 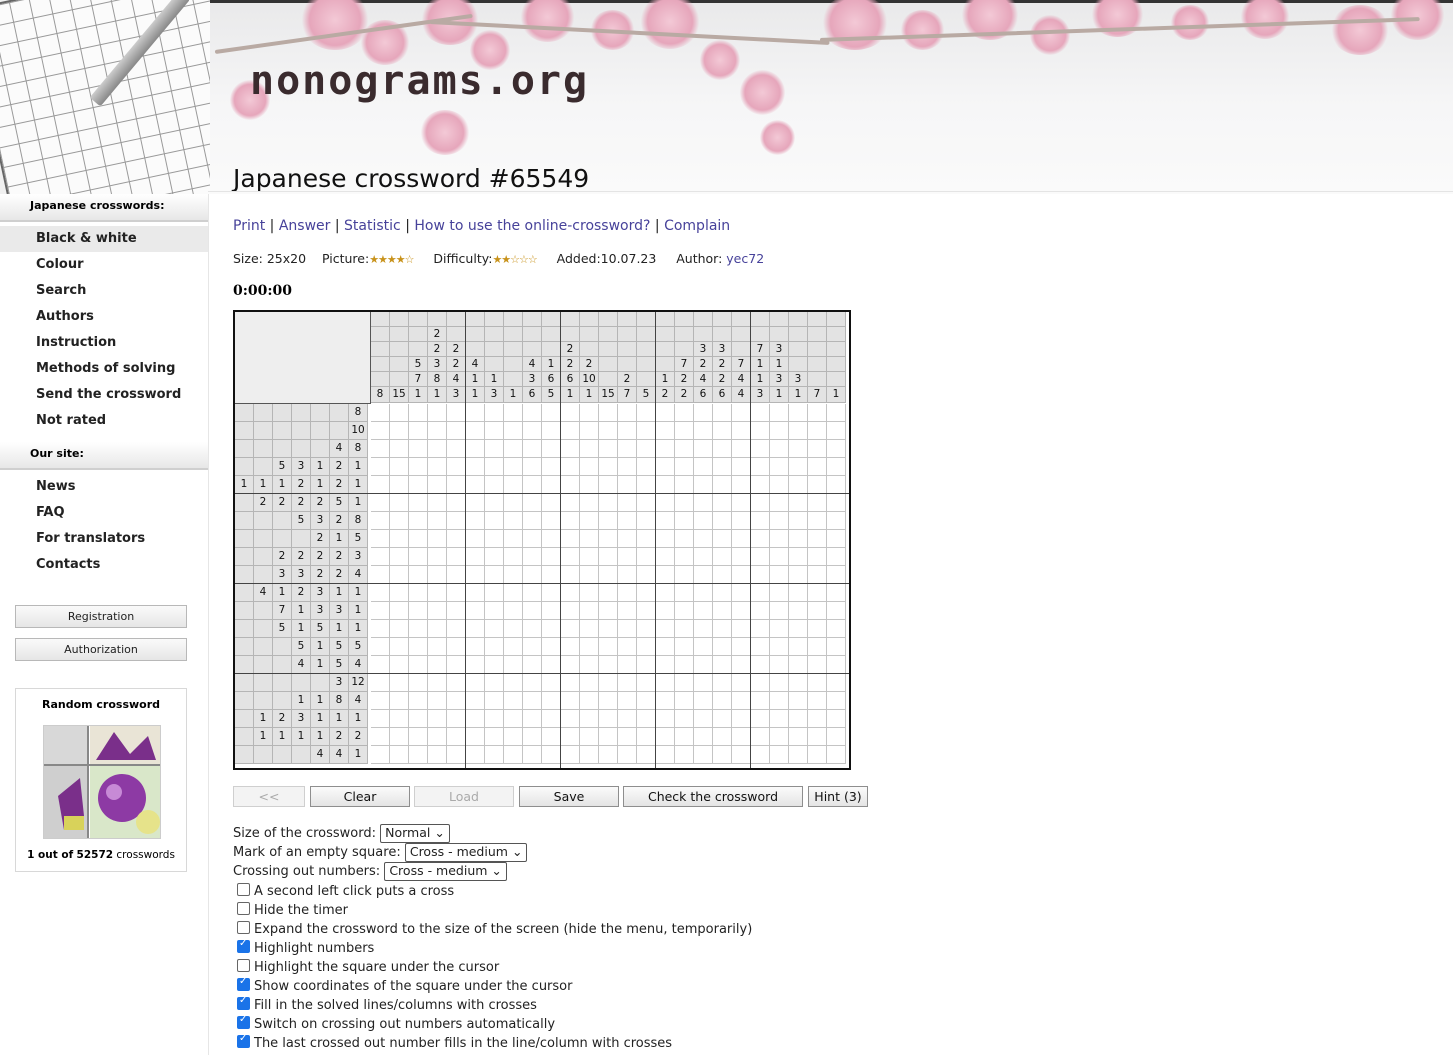 I want to click on print-link: Print, so click(x=249, y=226).